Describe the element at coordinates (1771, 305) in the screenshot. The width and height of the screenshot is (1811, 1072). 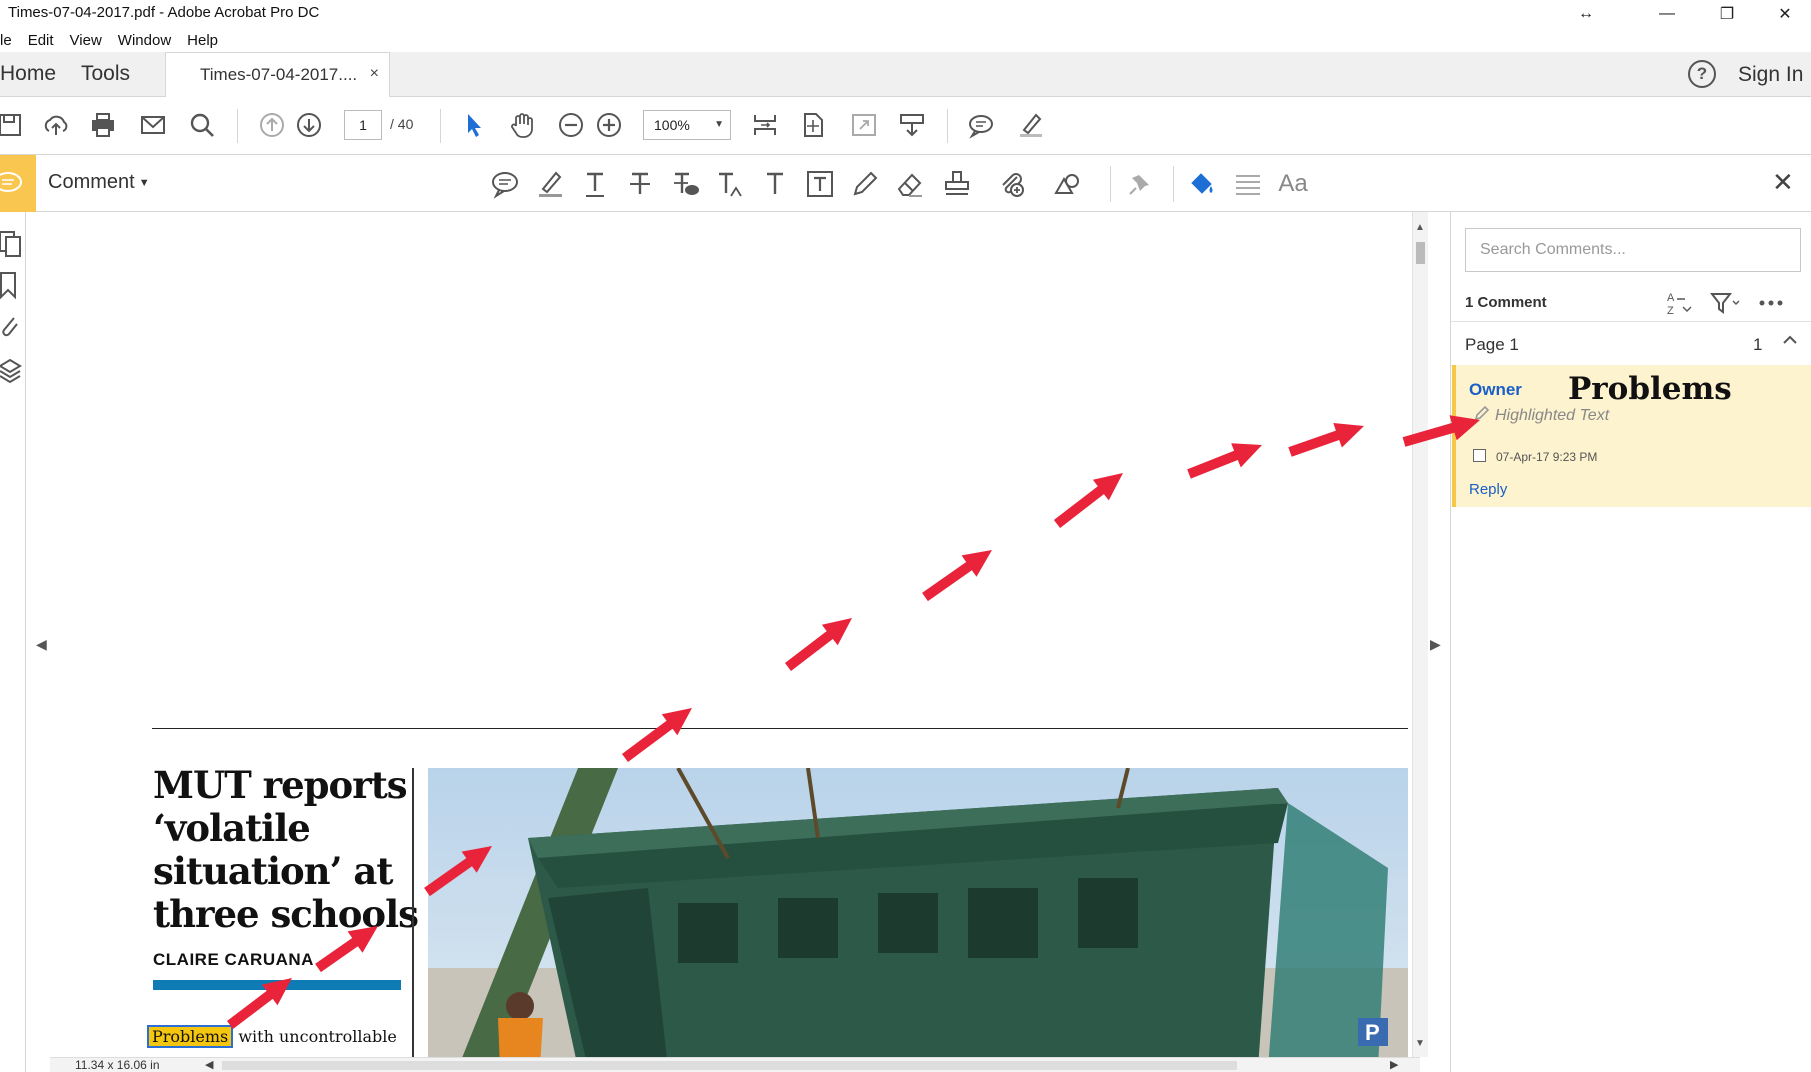
I see `more-options-icon` at that location.